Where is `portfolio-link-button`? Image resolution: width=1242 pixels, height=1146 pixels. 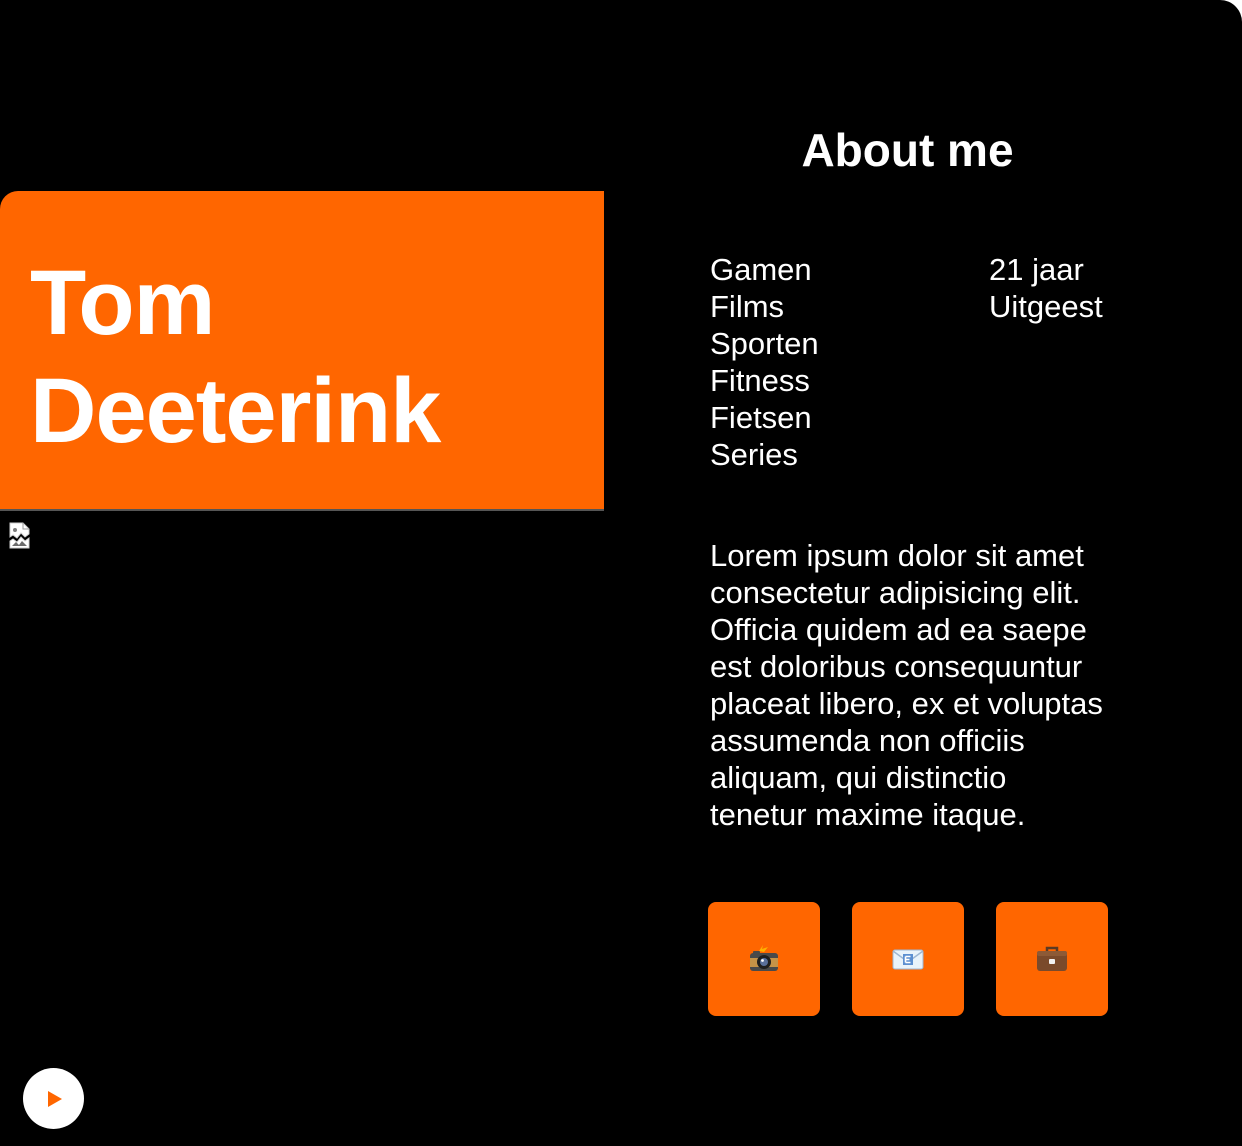 portfolio-link-button is located at coordinates (1052, 959).